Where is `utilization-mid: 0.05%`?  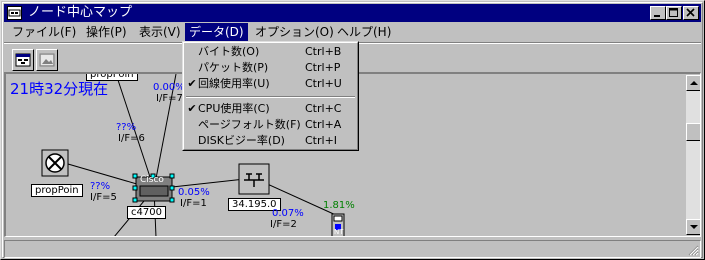
utilization-mid: 0.05% is located at coordinates (194, 192).